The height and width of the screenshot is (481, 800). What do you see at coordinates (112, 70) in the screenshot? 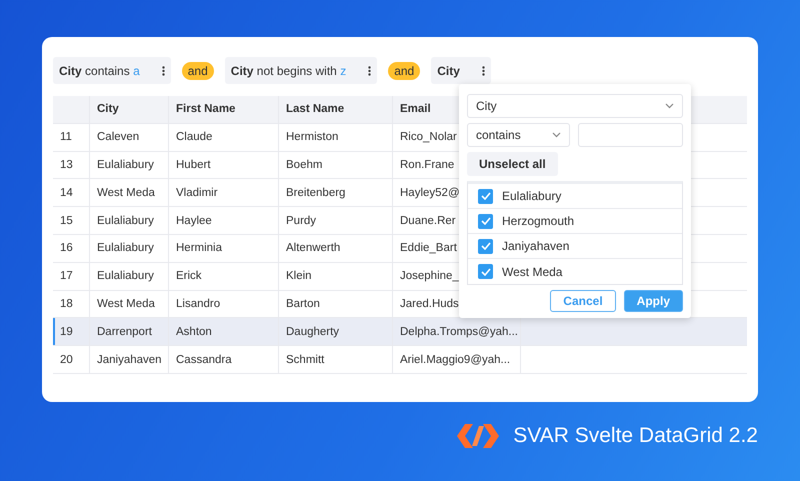
I see `filter-chip: City contains a` at bounding box center [112, 70].